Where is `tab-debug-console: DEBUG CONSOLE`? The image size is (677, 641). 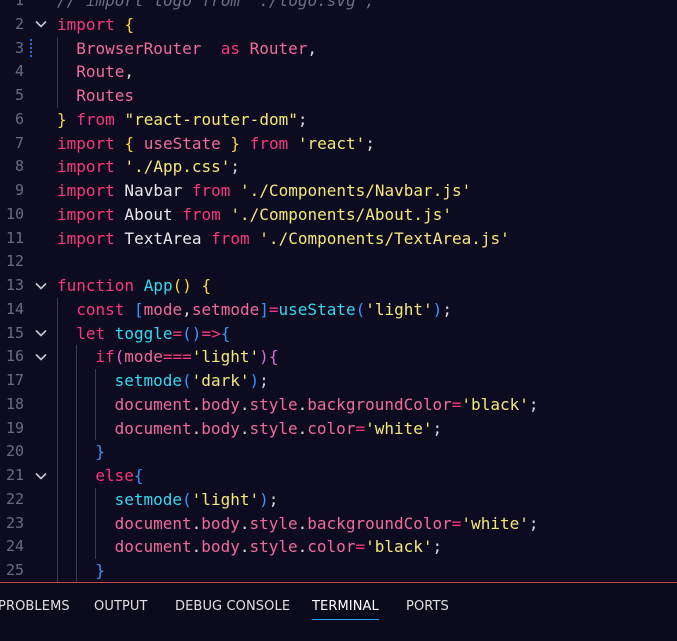 tab-debug-console: DEBUG CONSOLE is located at coordinates (232, 606).